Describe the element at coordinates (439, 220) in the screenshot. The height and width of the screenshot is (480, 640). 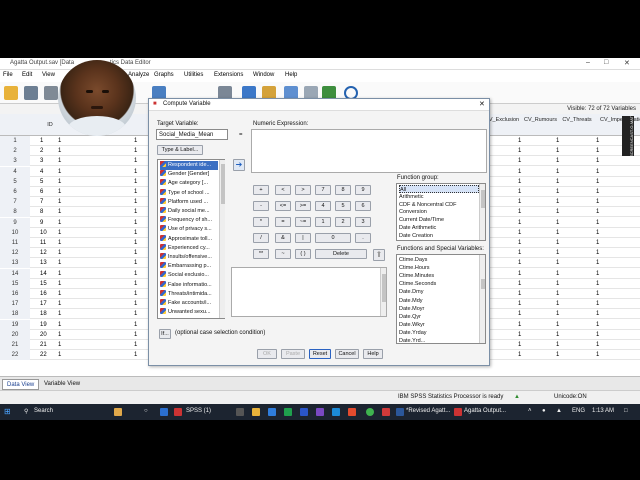
I see `function-group-item: Current Date/Time` at that location.